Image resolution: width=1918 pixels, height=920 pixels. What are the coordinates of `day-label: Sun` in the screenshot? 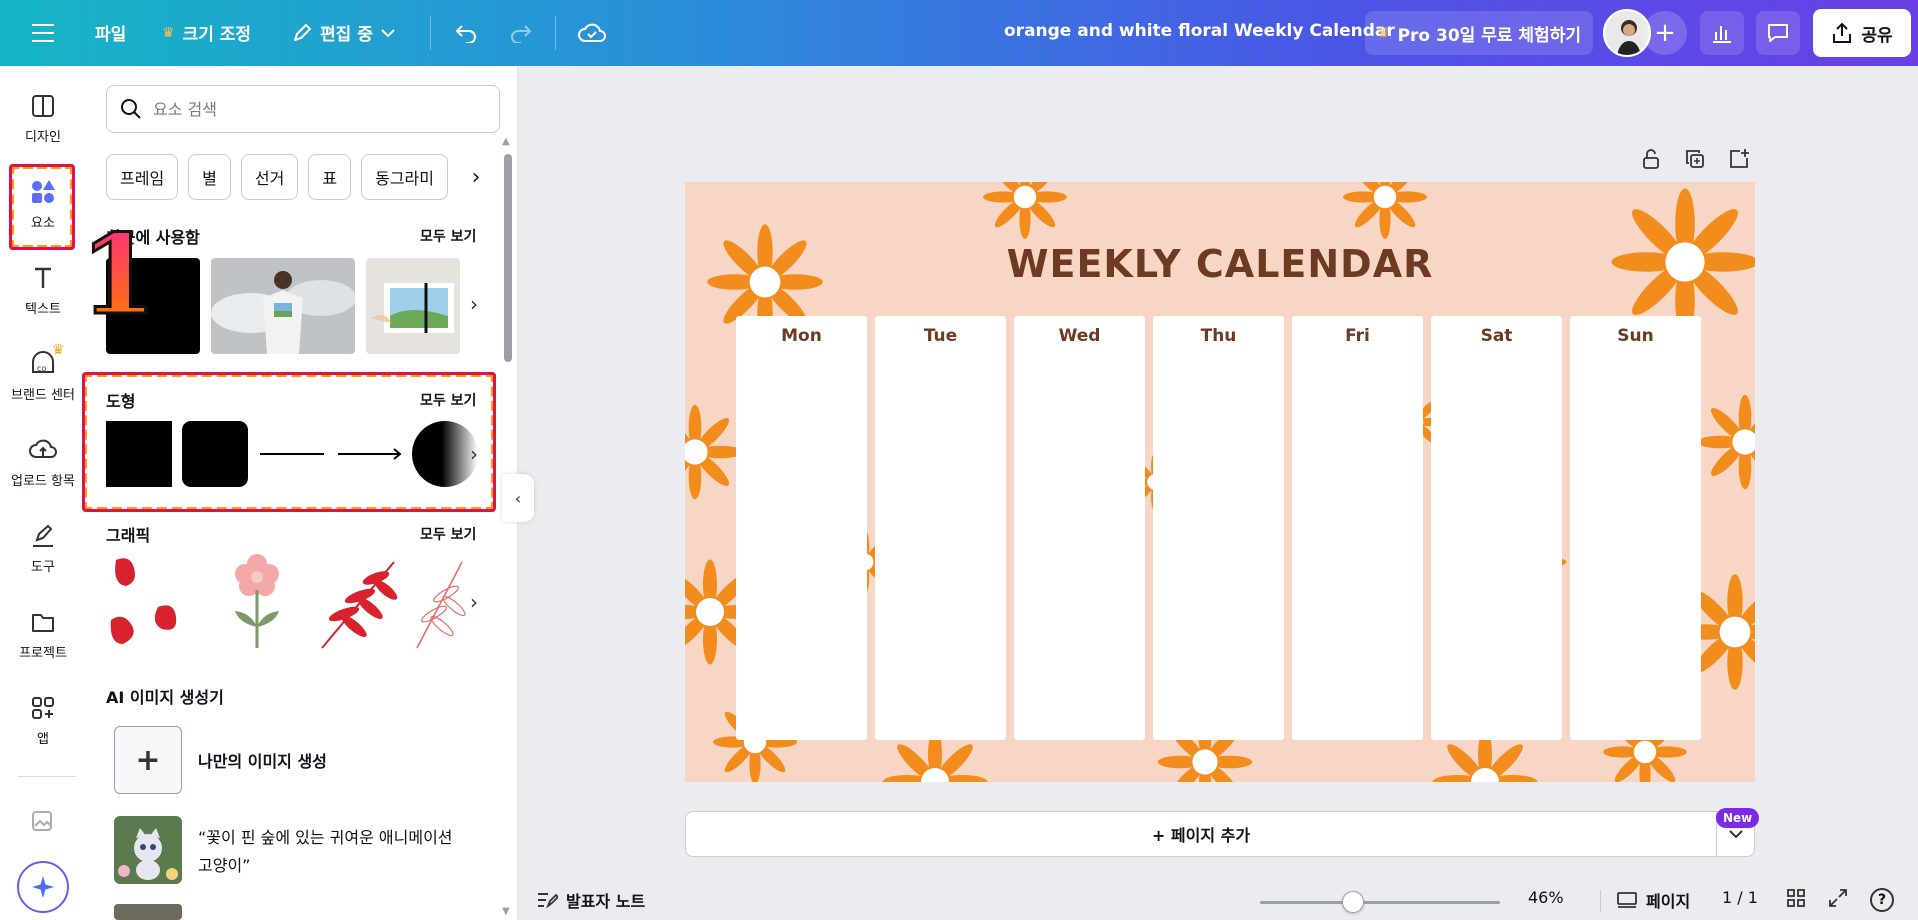 It's located at (1635, 336).